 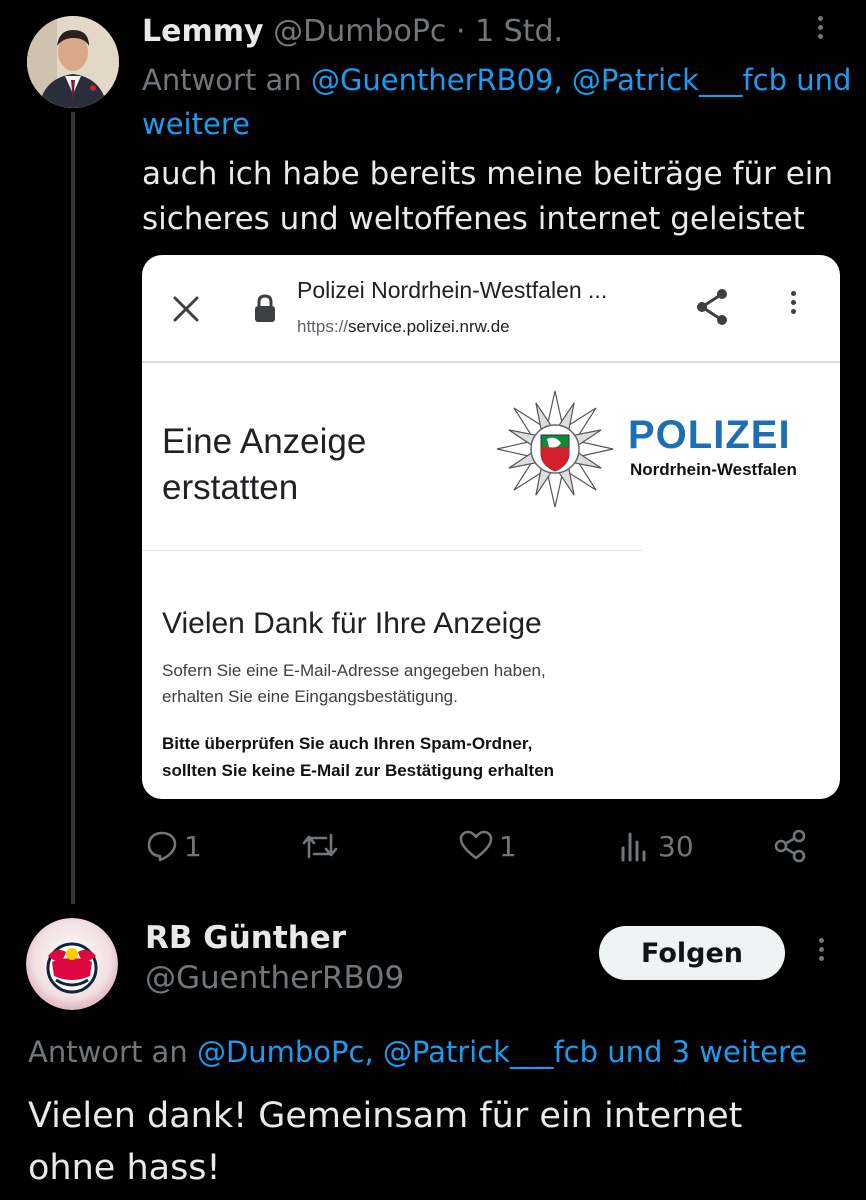 What do you see at coordinates (437, 80) in the screenshot?
I see `mention-link: @GuentherRB09,` at bounding box center [437, 80].